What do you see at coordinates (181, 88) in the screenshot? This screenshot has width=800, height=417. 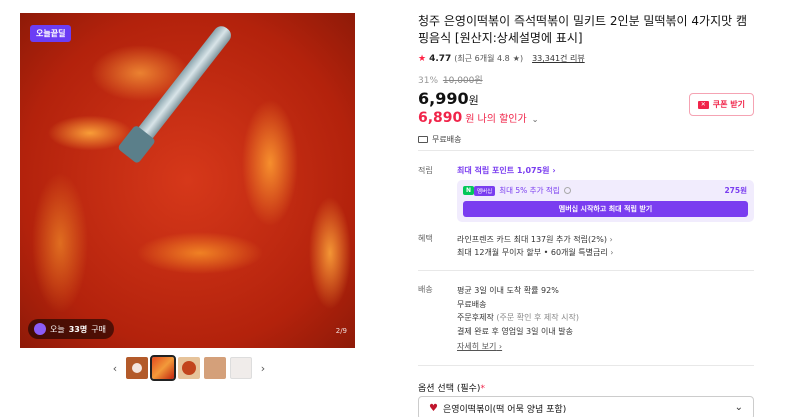 I see `spatula-graphic` at bounding box center [181, 88].